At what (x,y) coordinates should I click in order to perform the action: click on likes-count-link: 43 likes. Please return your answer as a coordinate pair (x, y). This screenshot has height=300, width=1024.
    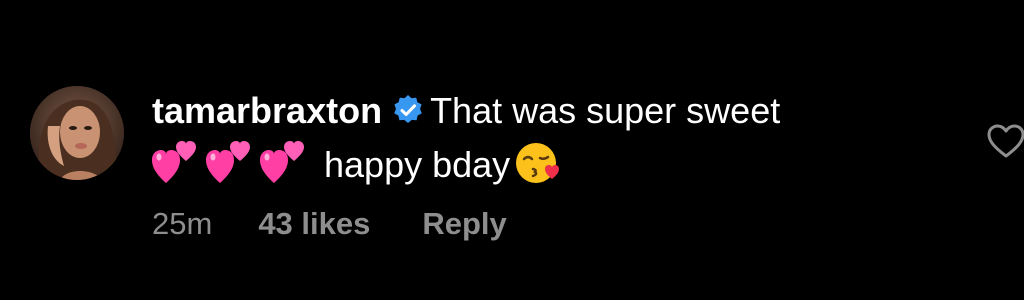
    Looking at the image, I should click on (314, 224).